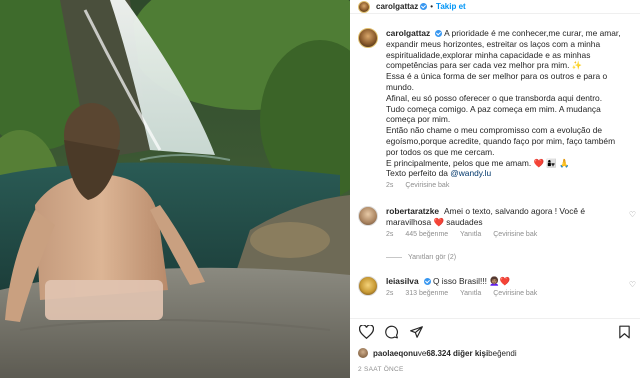  What do you see at coordinates (432, 257) in the screenshot?
I see `view-replies-label: Yanıtları gör (2)` at bounding box center [432, 257].